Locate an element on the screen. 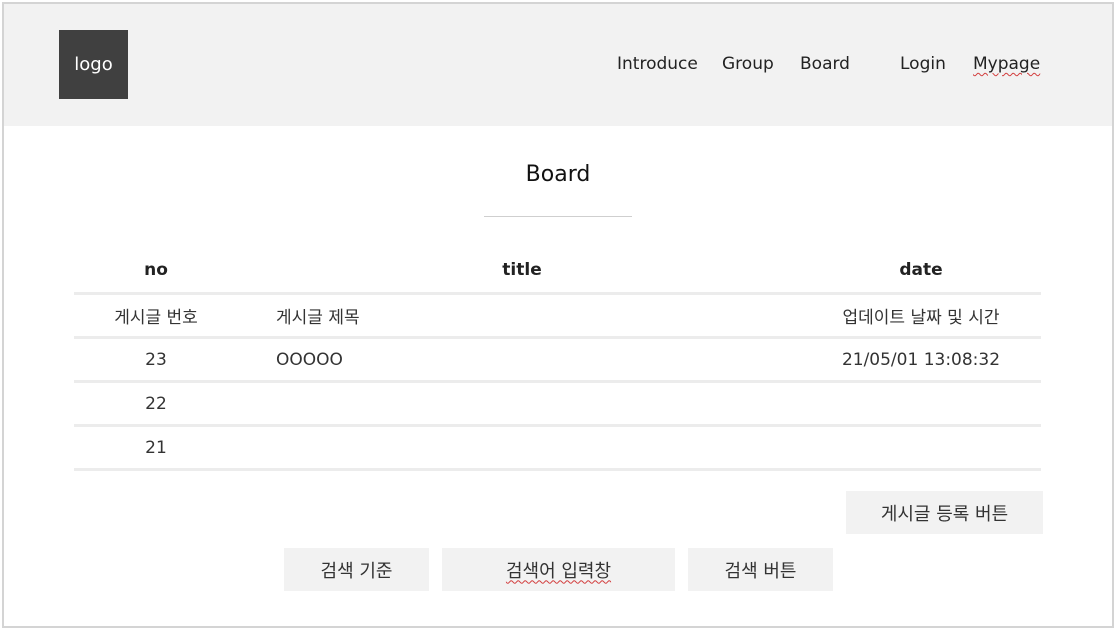 This screenshot has width=1116, height=630. nav-mypage: Mypage is located at coordinates (1006, 64).